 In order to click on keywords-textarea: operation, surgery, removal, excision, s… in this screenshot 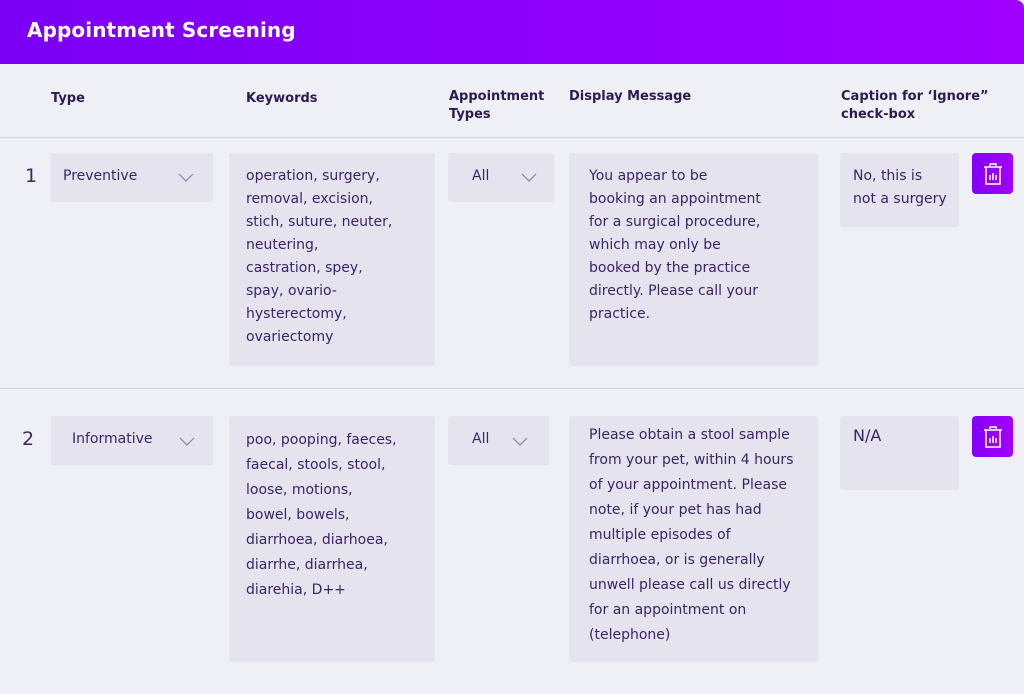, I will do `click(332, 259)`.